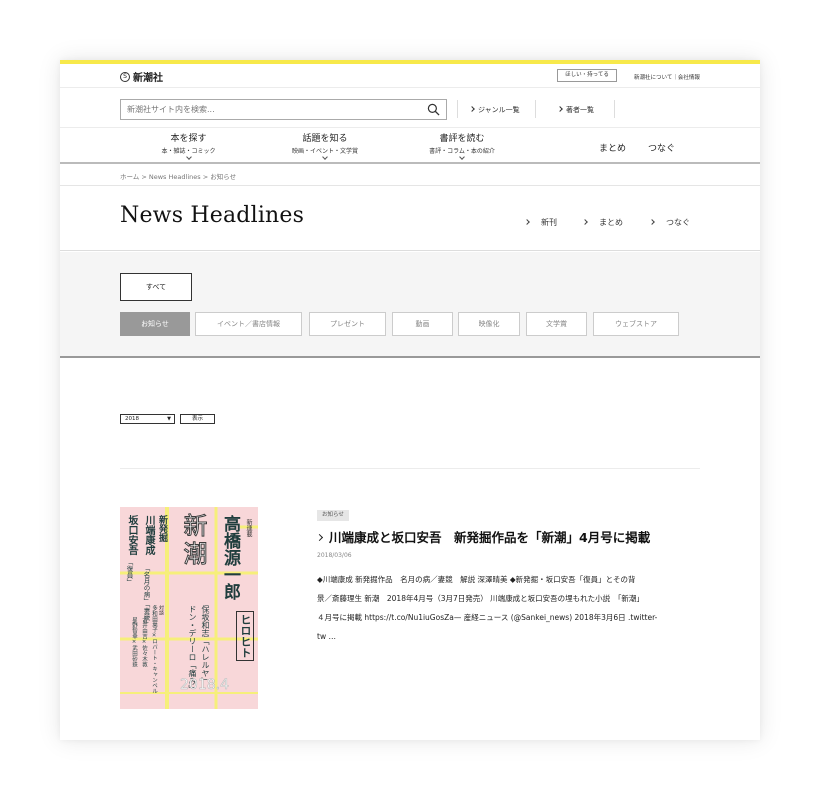 The height and width of the screenshot is (800, 820). I want to click on filter-all-button: すべて, so click(156, 287).